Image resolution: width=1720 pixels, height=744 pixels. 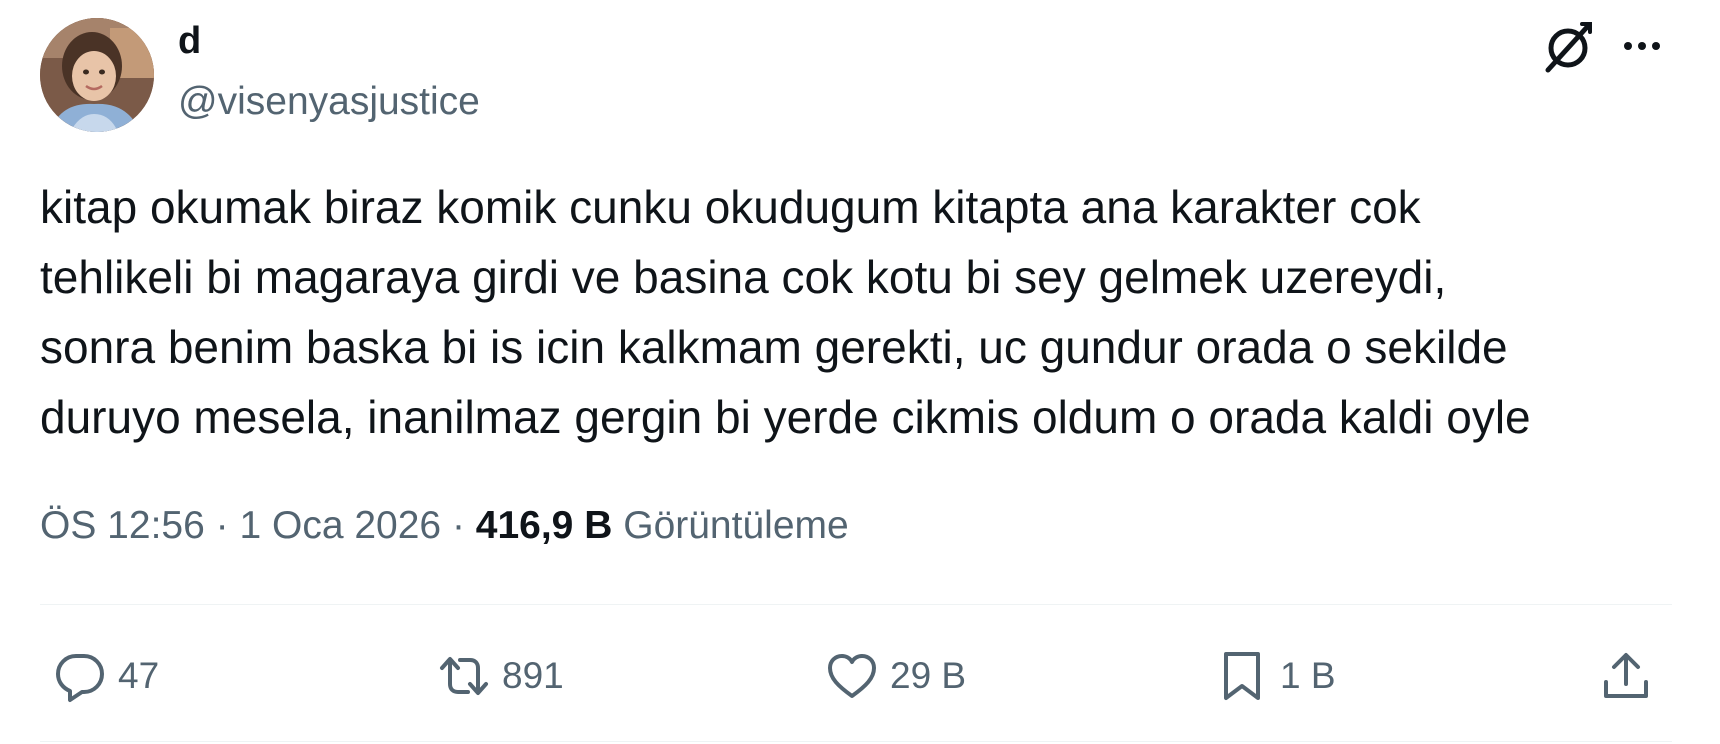 I want to click on views-label: Görüntüleme, so click(x=736, y=525).